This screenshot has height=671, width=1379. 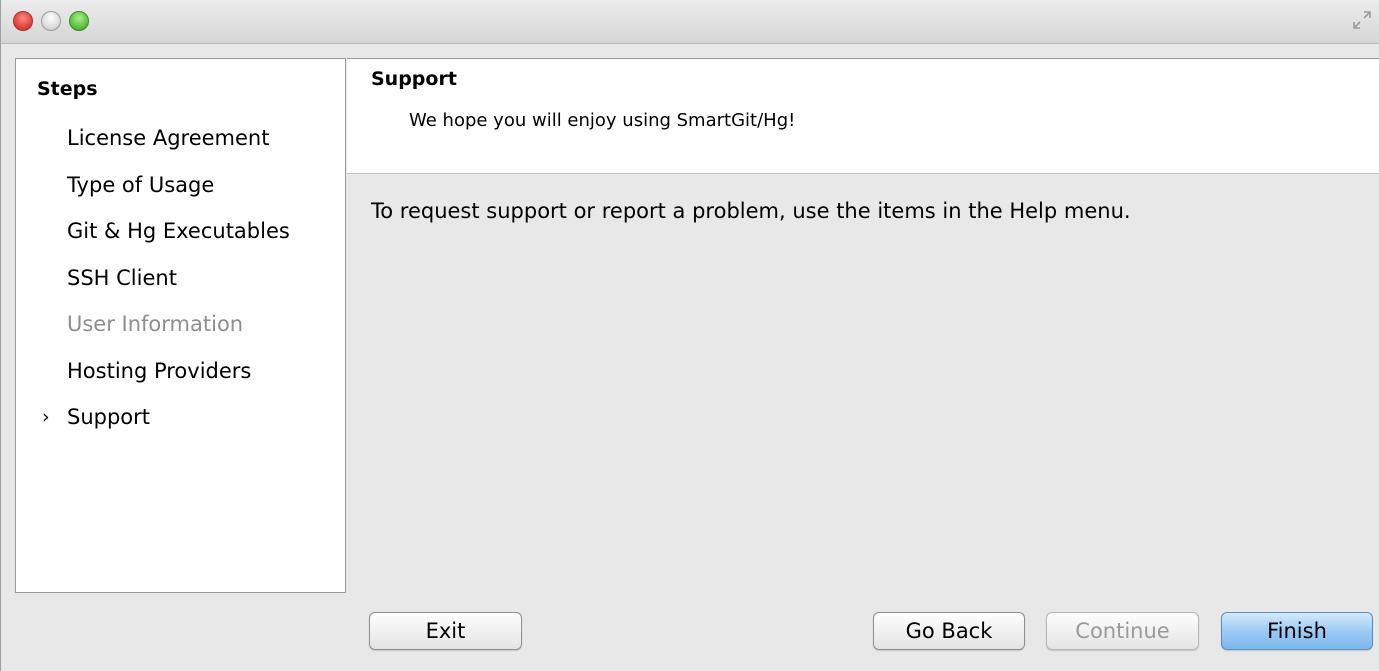 What do you see at coordinates (141, 185) in the screenshot?
I see `step-type-of-usage: Type of Usage` at bounding box center [141, 185].